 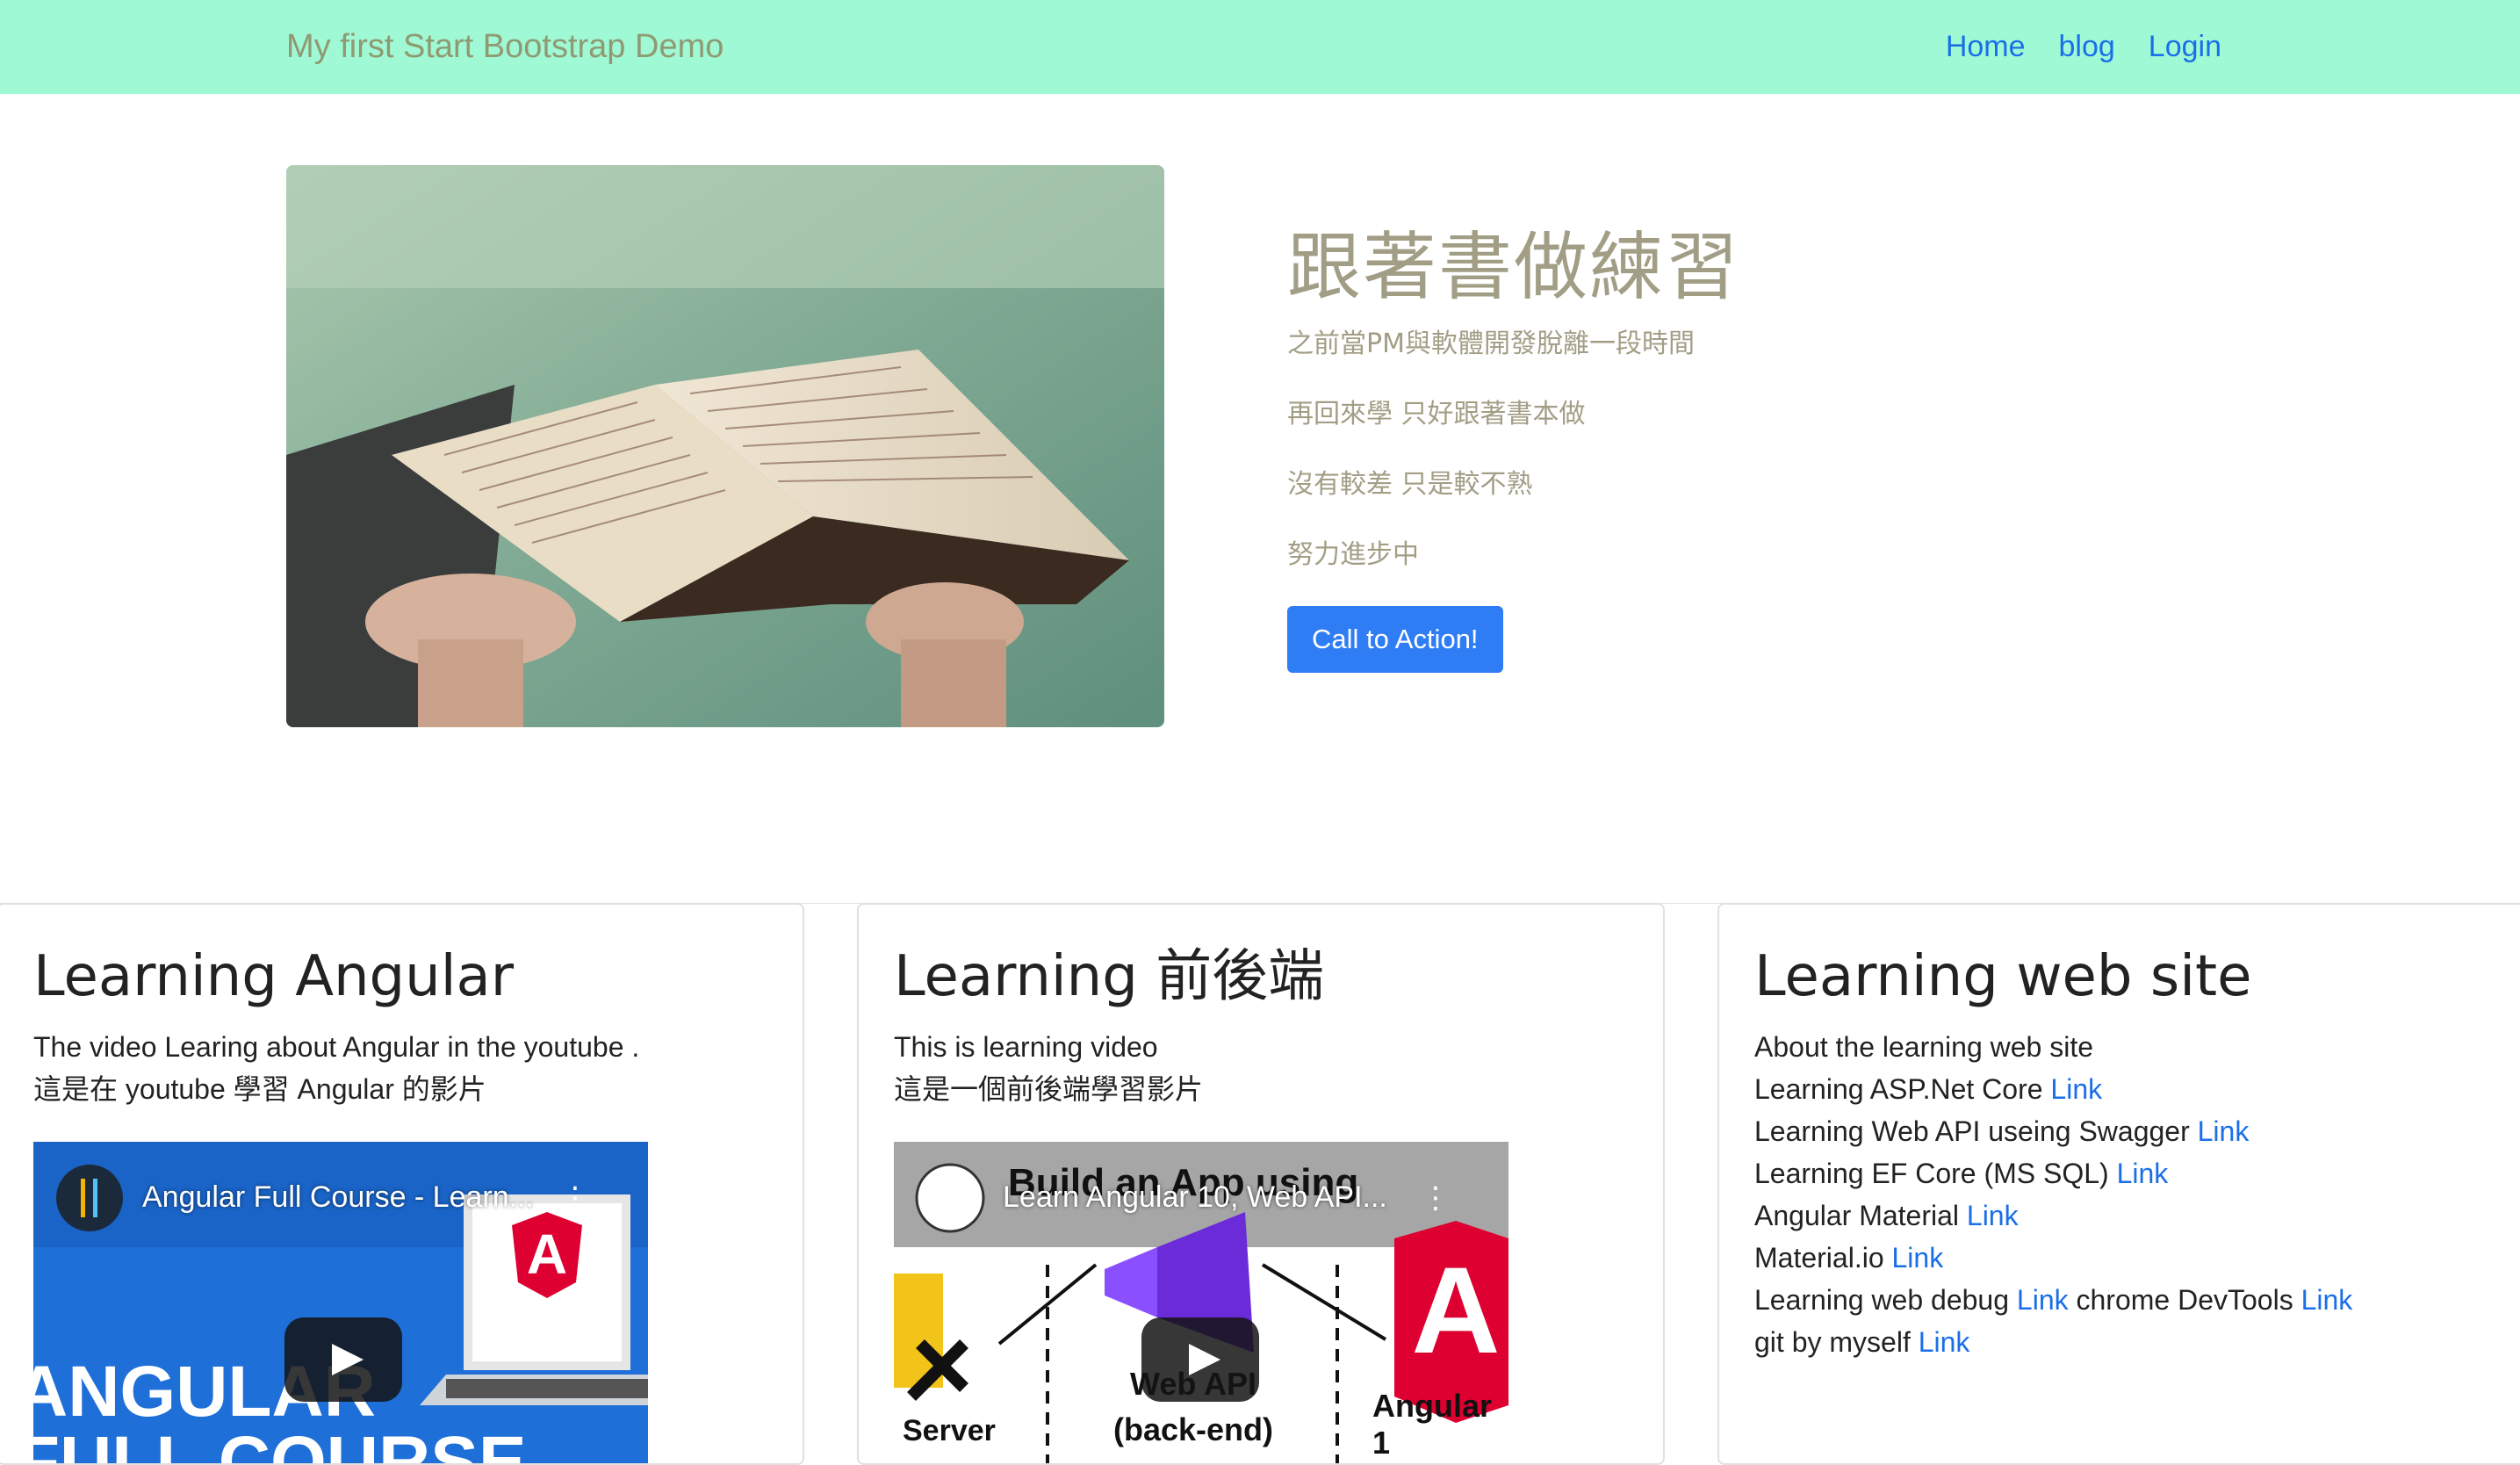 I want to click on nav-link-home: Home, so click(x=1986, y=47).